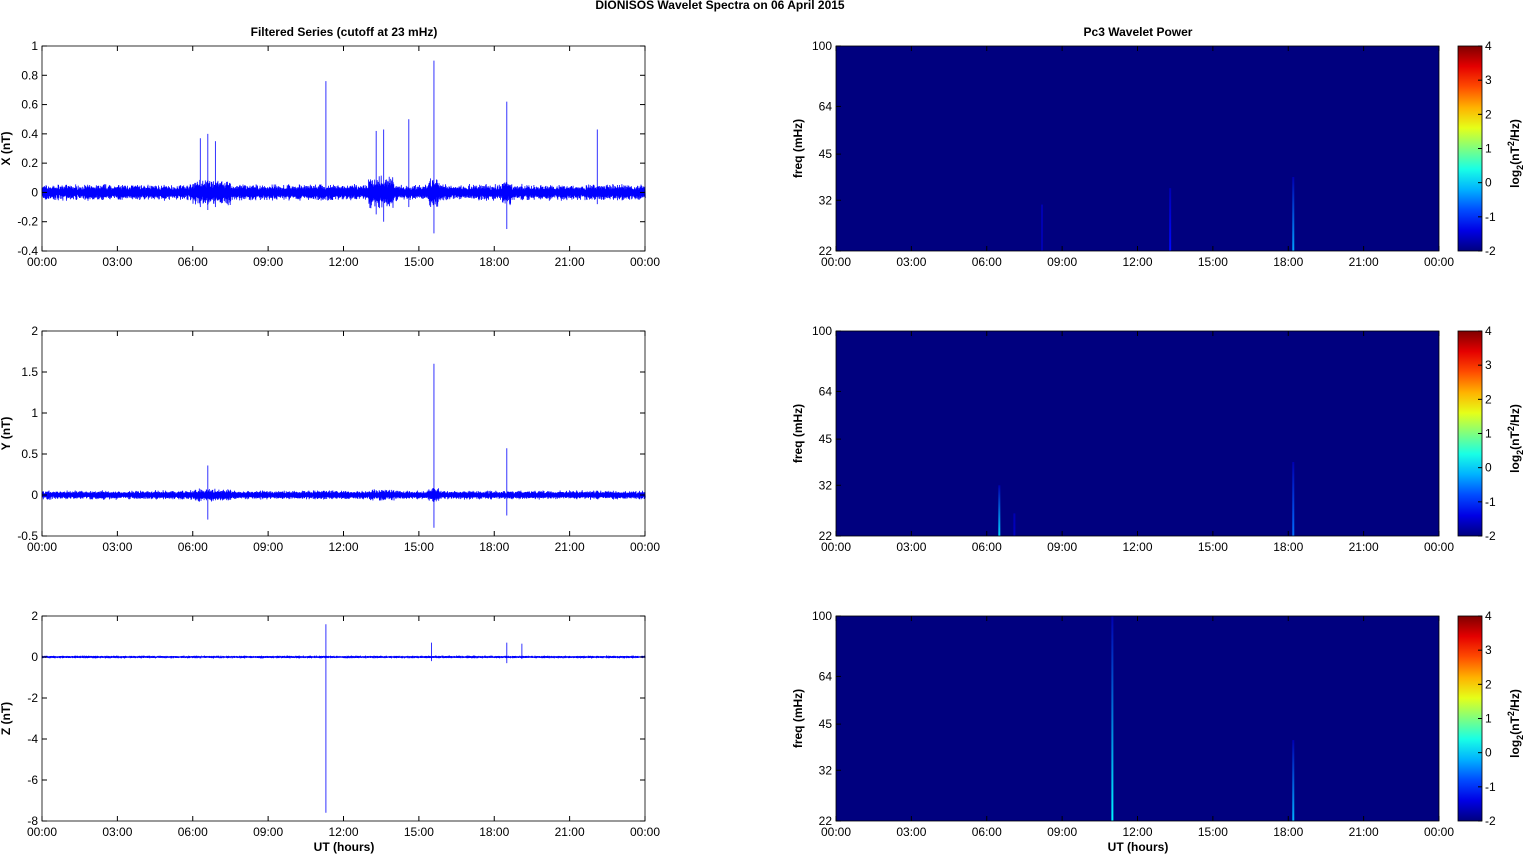 The width and height of the screenshot is (1525, 854). What do you see at coordinates (29, 372) in the screenshot?
I see `y-tick-label: 1.5` at bounding box center [29, 372].